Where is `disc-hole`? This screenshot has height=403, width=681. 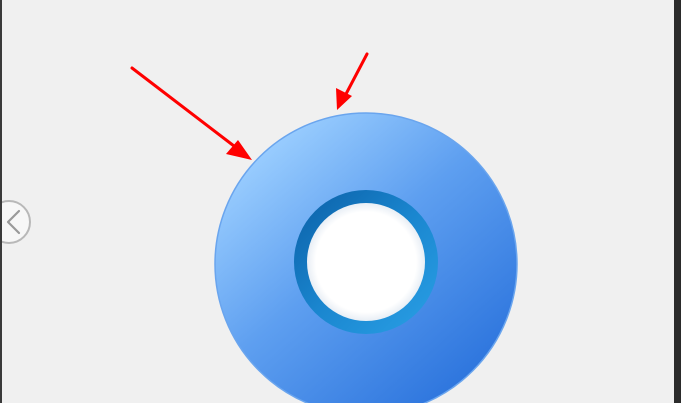
disc-hole is located at coordinates (366, 262).